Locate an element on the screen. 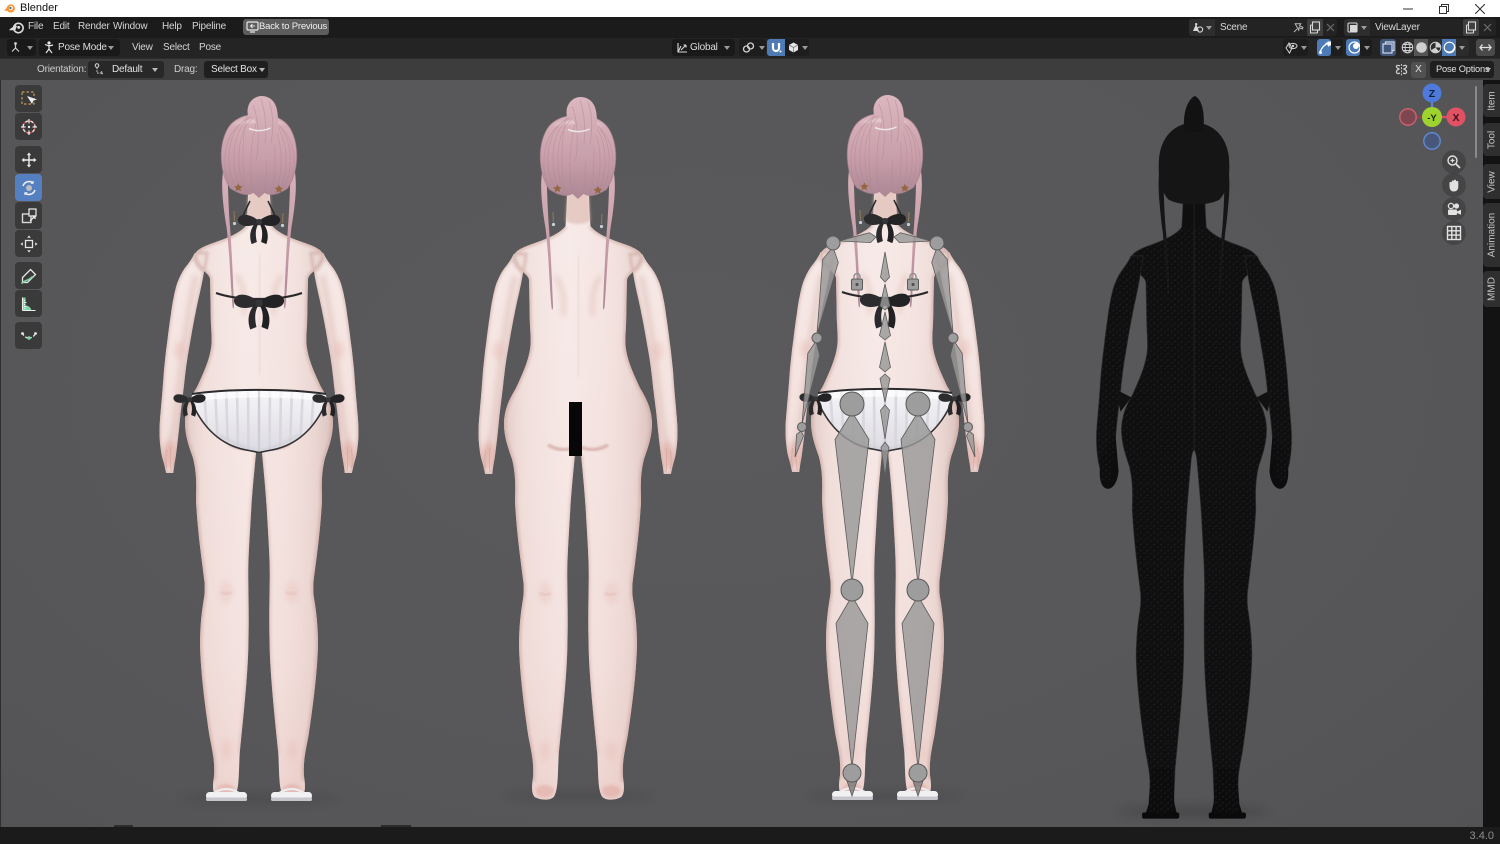 The height and width of the screenshot is (844, 1500). svg-text: -Y is located at coordinates (1432, 118).